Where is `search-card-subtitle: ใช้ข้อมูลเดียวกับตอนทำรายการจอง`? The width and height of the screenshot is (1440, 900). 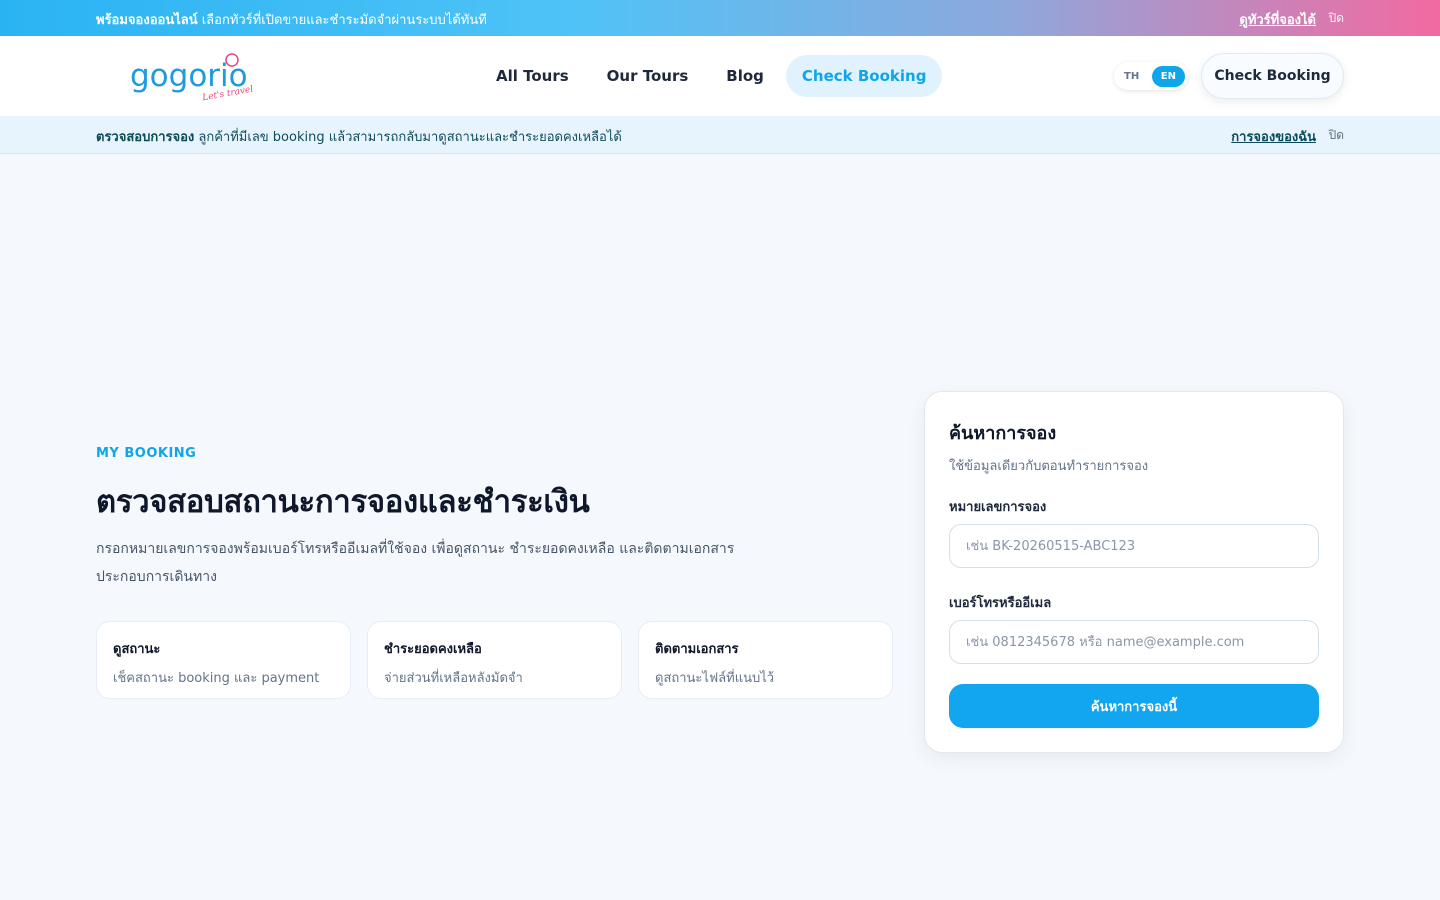 search-card-subtitle: ใช้ข้อมูลเดียวกับตอนทำรายการจอง is located at coordinates (1049, 466).